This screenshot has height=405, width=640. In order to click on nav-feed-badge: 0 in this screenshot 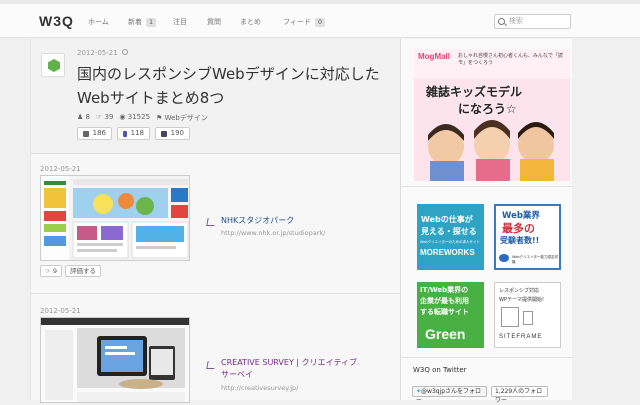, I will do `click(320, 22)`.